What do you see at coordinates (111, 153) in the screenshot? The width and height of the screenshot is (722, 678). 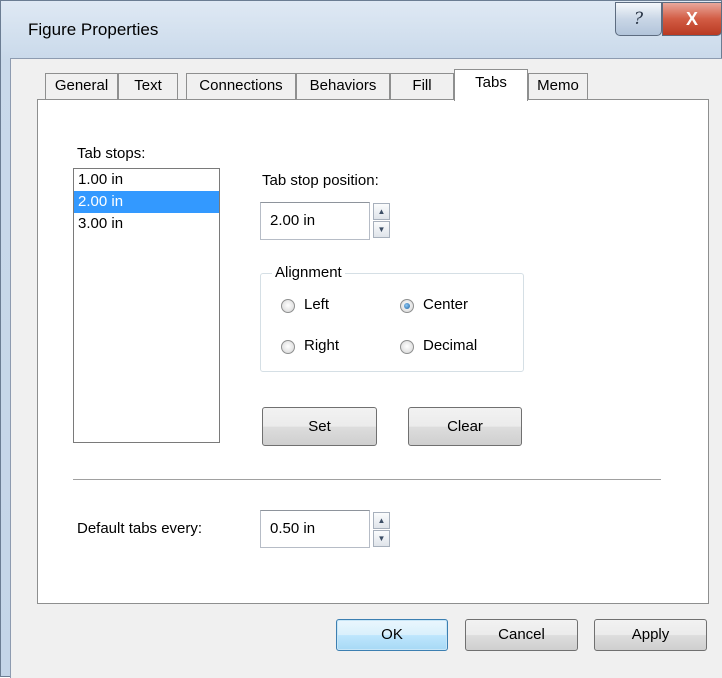 I see `tab-stops-label: Tab stops:` at bounding box center [111, 153].